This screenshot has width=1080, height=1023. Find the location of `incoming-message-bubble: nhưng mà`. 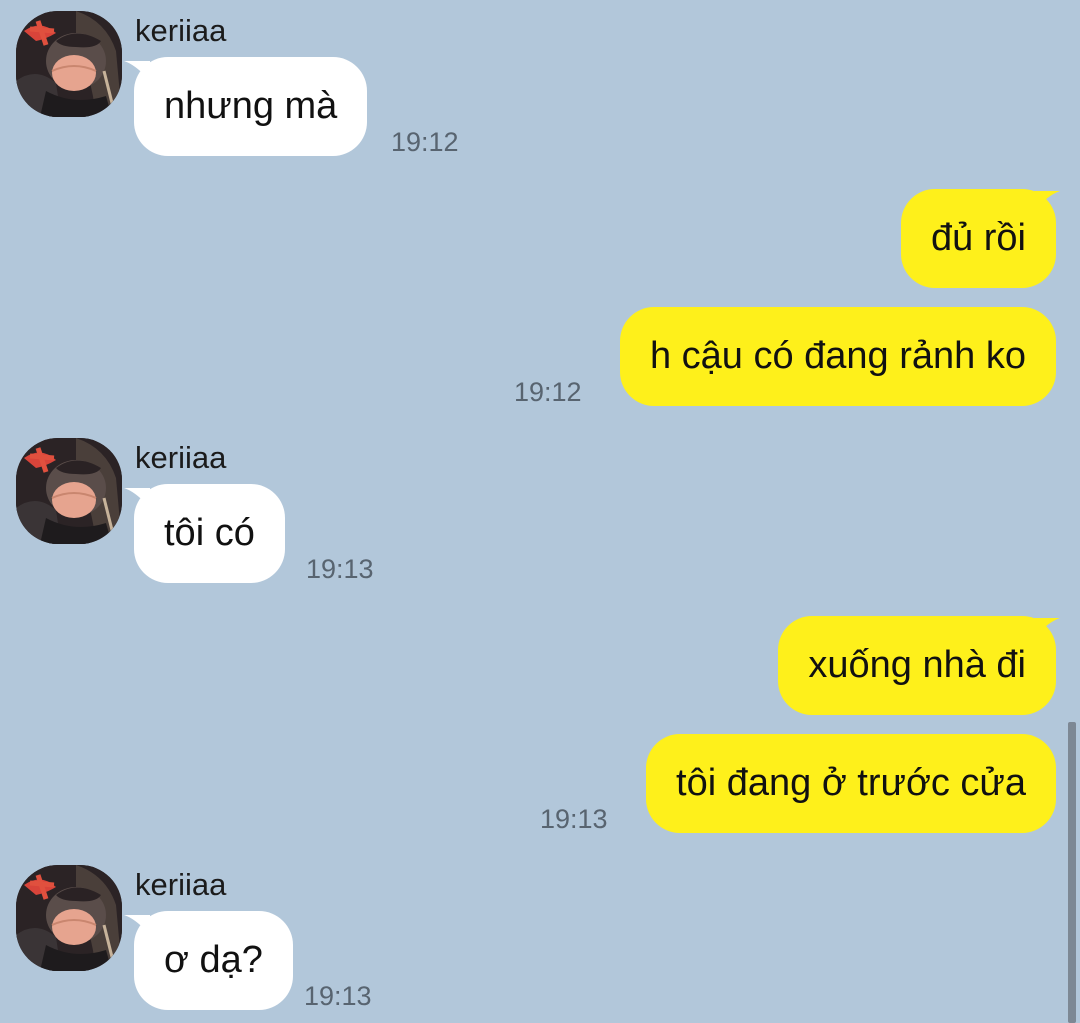

incoming-message-bubble: nhưng mà is located at coordinates (251, 106).